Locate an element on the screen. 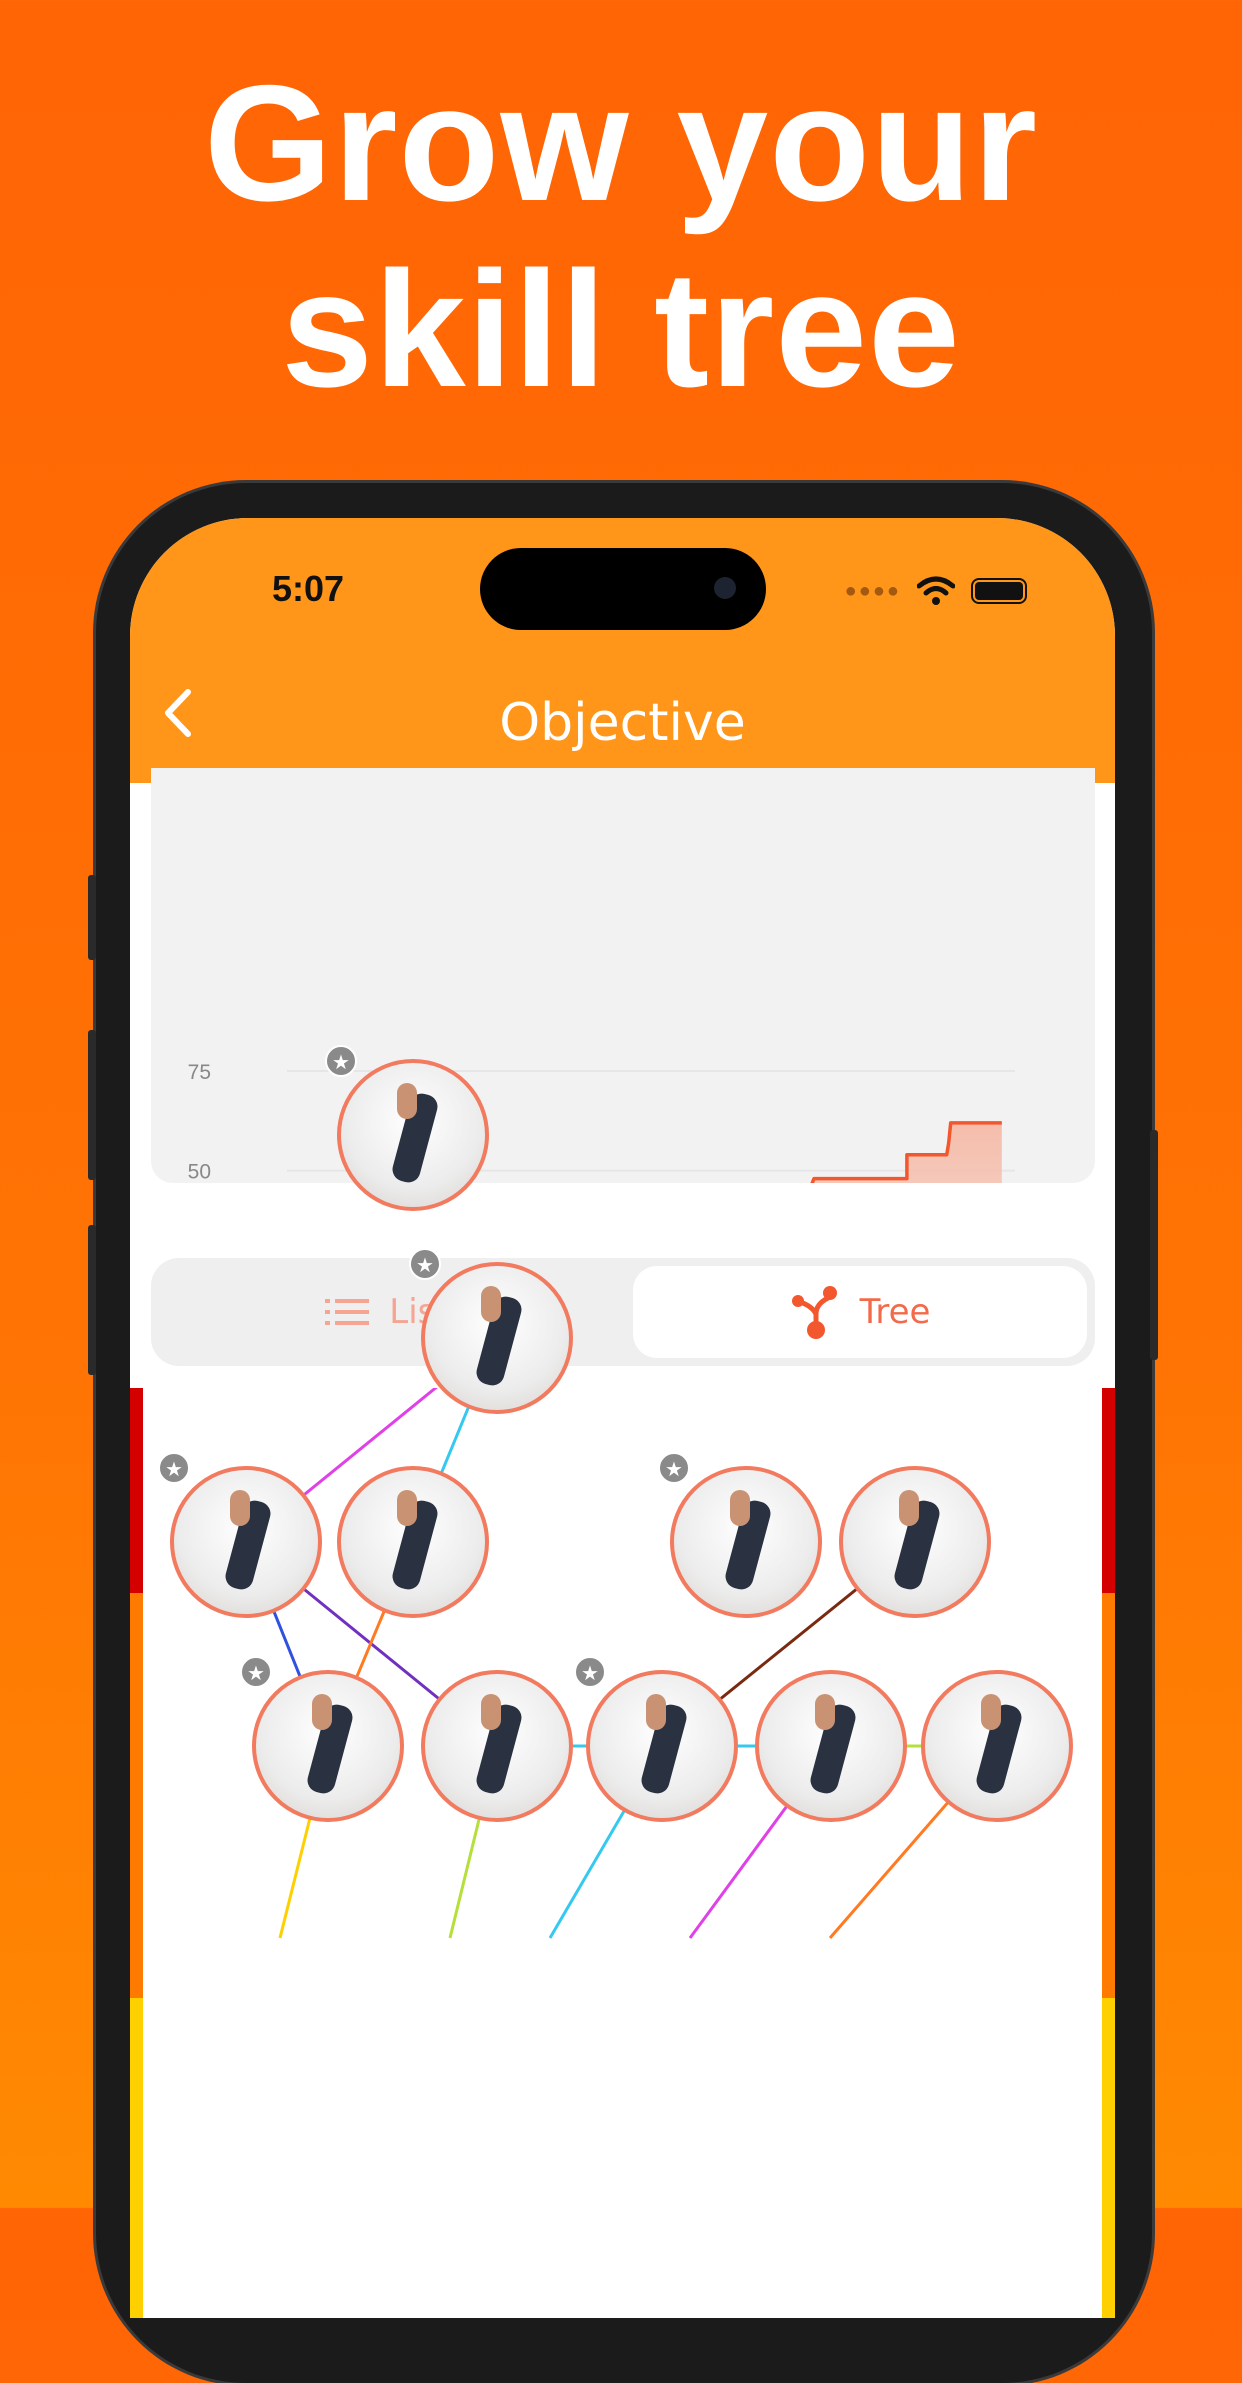 Image resolution: width=1242 pixels, height=2383 pixels. headline-line-2: skill tree is located at coordinates (621, 329).